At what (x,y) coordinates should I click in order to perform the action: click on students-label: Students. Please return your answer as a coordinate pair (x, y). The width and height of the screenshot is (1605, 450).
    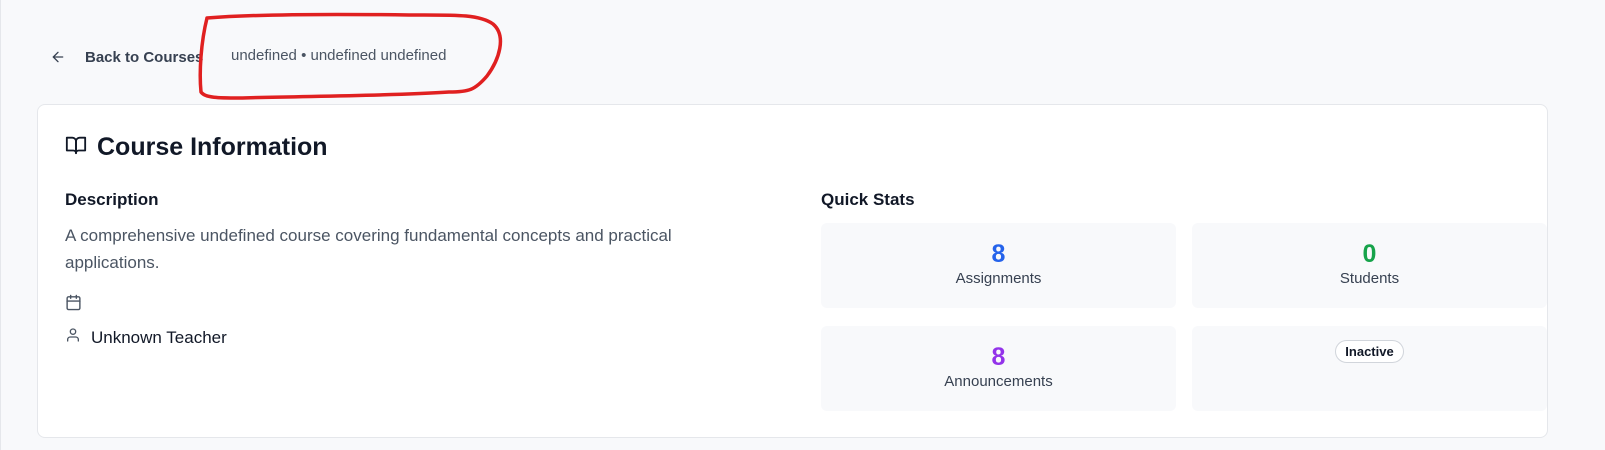
    Looking at the image, I should click on (1369, 278).